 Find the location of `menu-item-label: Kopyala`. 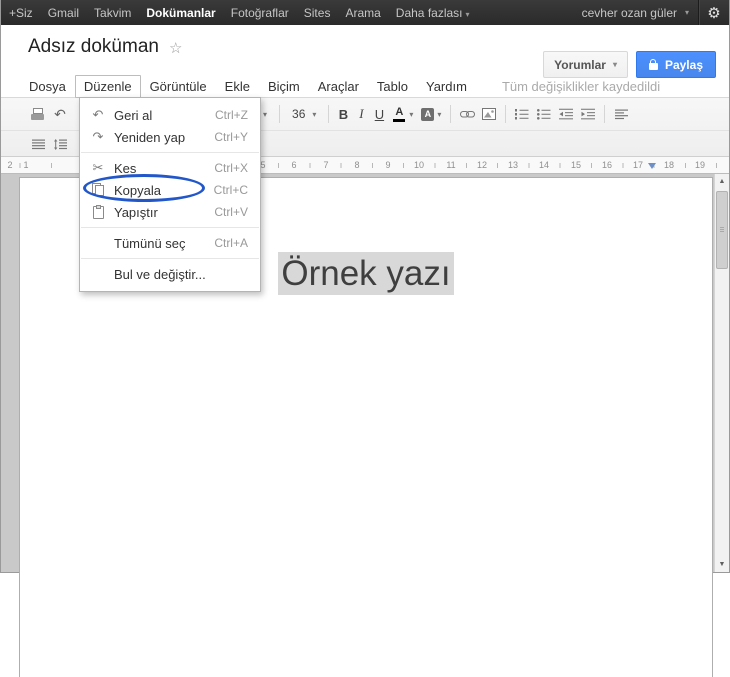

menu-item-label: Kopyala is located at coordinates (137, 190).